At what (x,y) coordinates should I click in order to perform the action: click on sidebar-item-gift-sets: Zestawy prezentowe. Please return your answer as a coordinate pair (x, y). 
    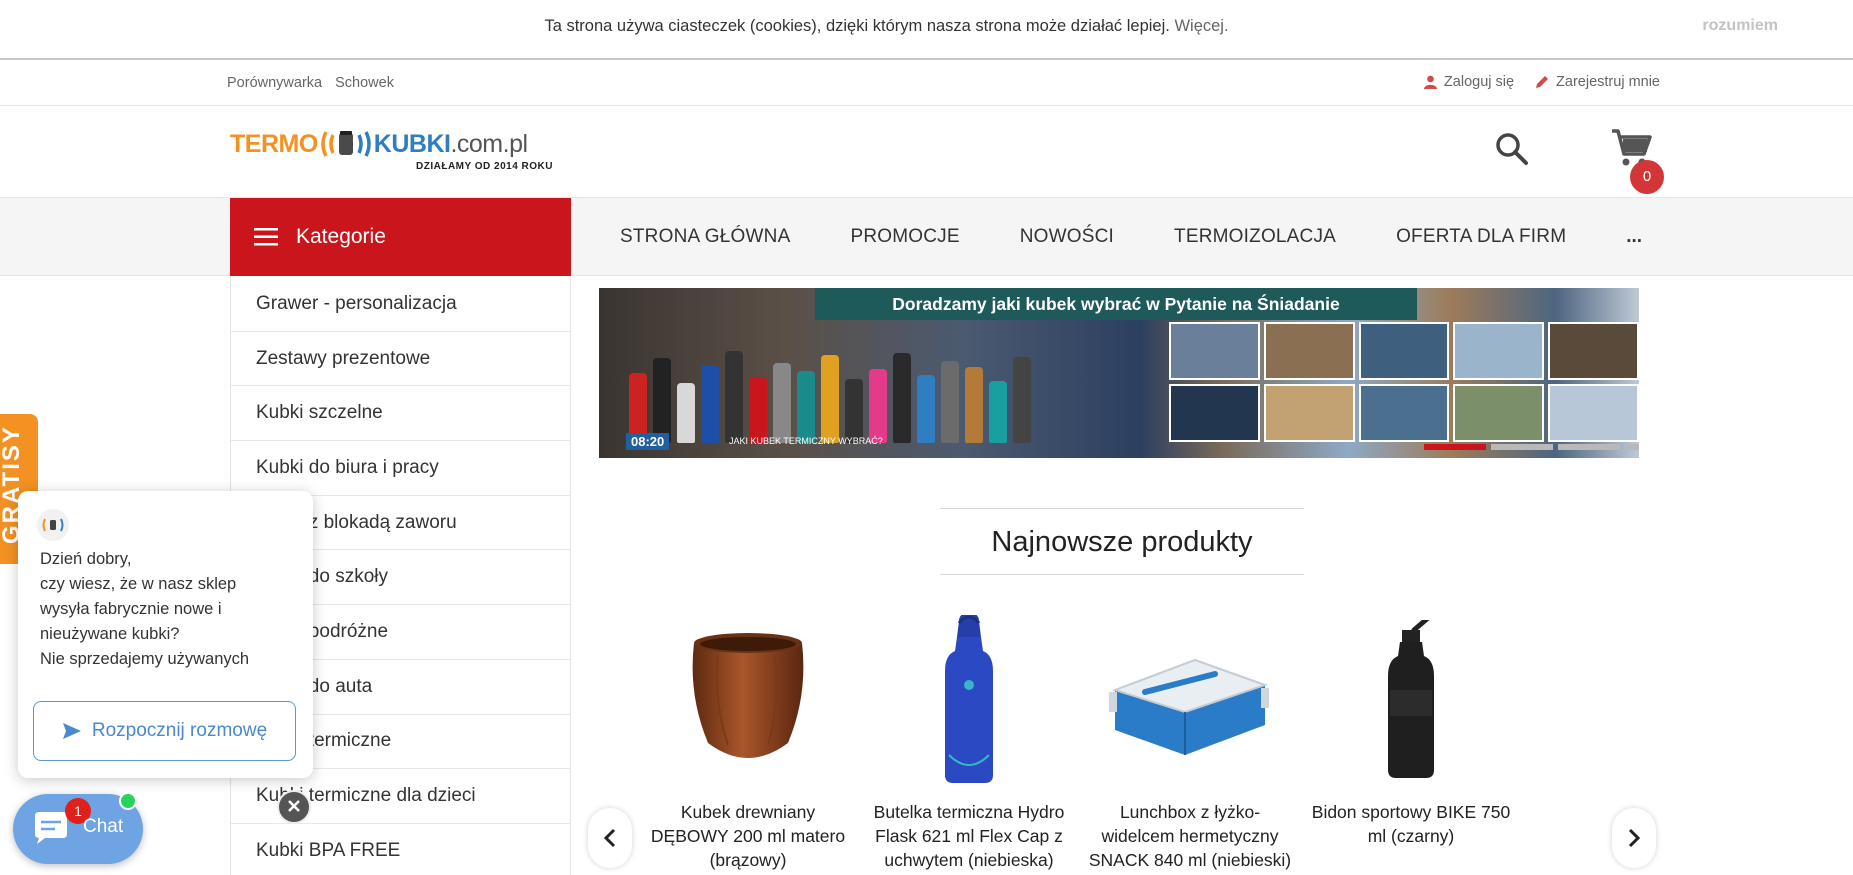
    Looking at the image, I should click on (400, 359).